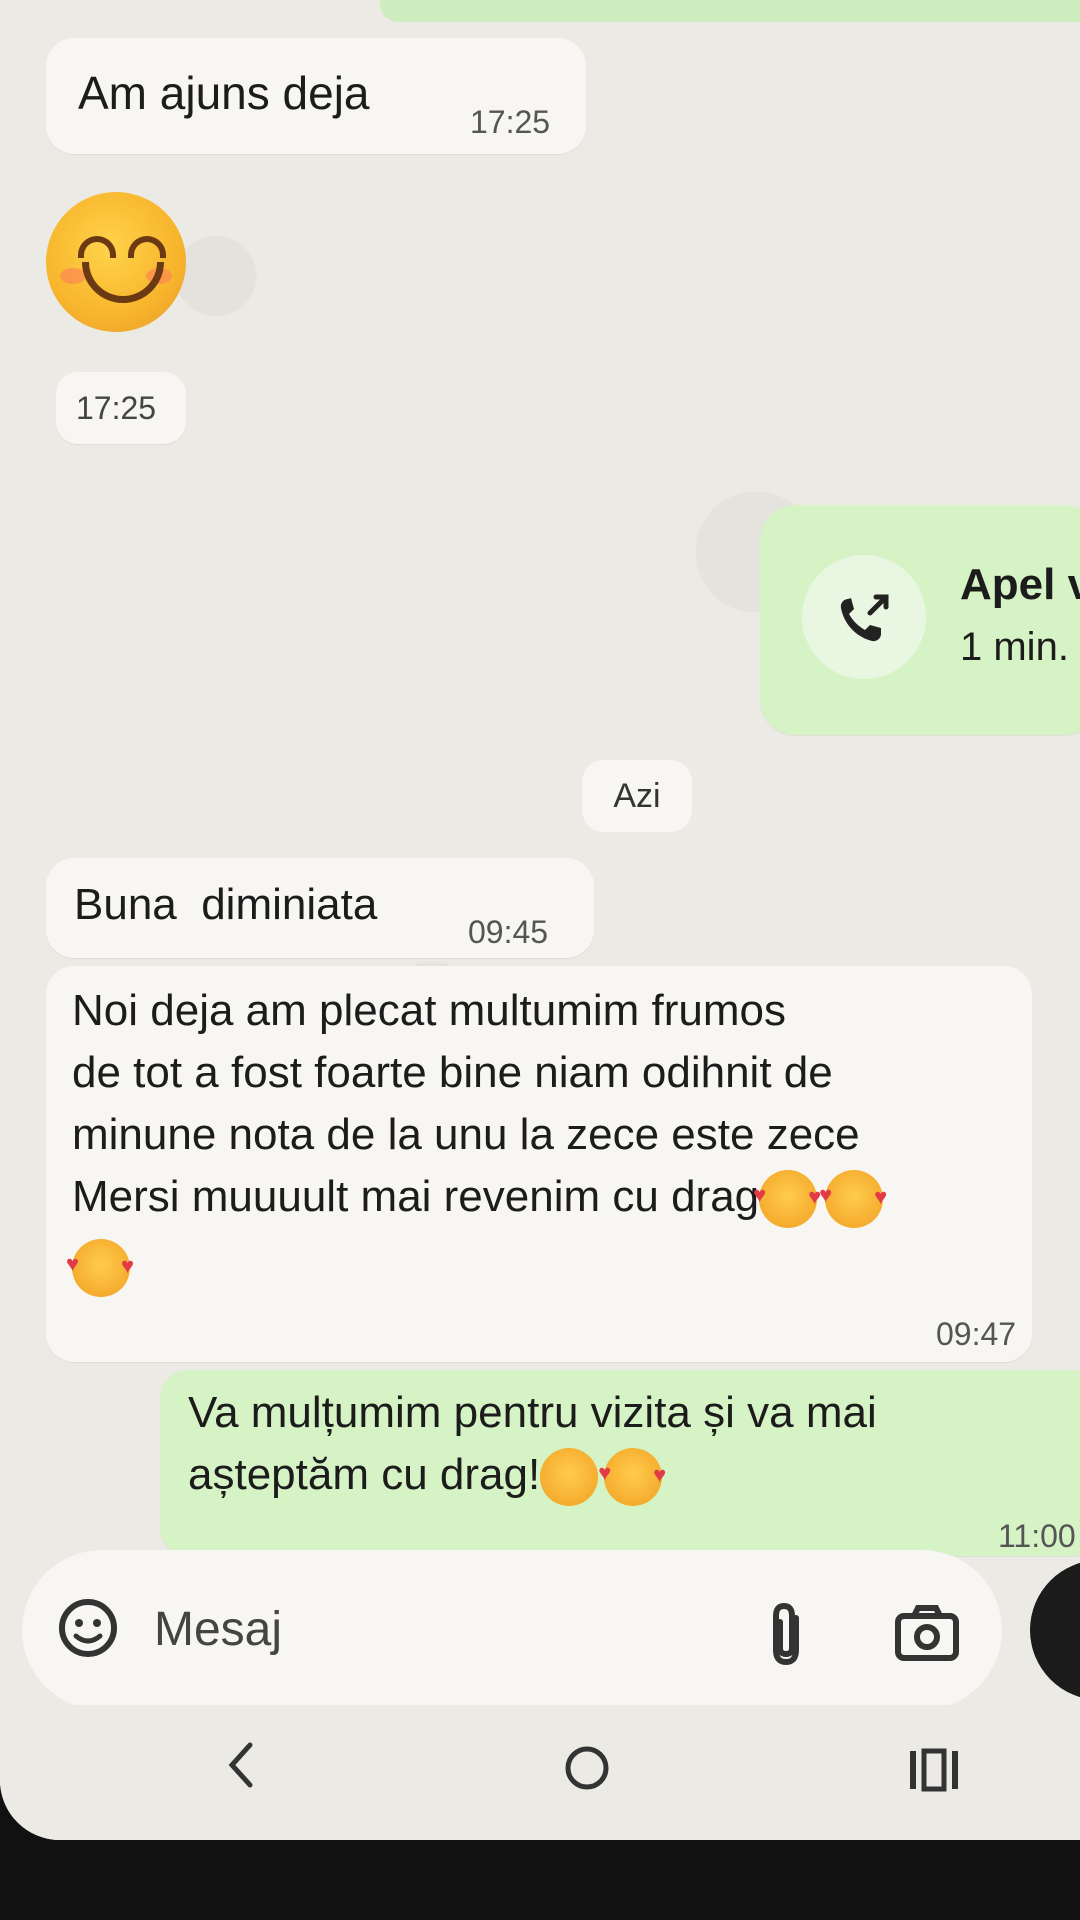 The height and width of the screenshot is (1920, 1080). I want to click on message-line: minune nota de la unu la zece este zece, so click(466, 1134).